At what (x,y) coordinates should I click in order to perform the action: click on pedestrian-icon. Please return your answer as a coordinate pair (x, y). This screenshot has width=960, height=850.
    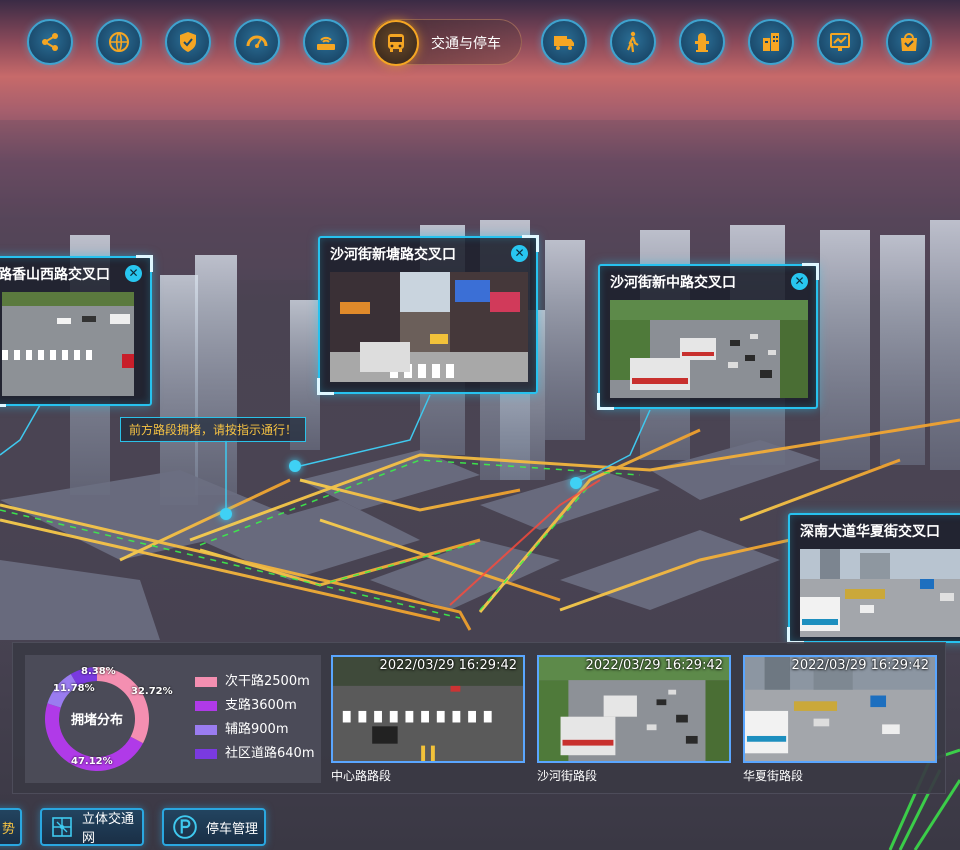
    Looking at the image, I should click on (632, 42).